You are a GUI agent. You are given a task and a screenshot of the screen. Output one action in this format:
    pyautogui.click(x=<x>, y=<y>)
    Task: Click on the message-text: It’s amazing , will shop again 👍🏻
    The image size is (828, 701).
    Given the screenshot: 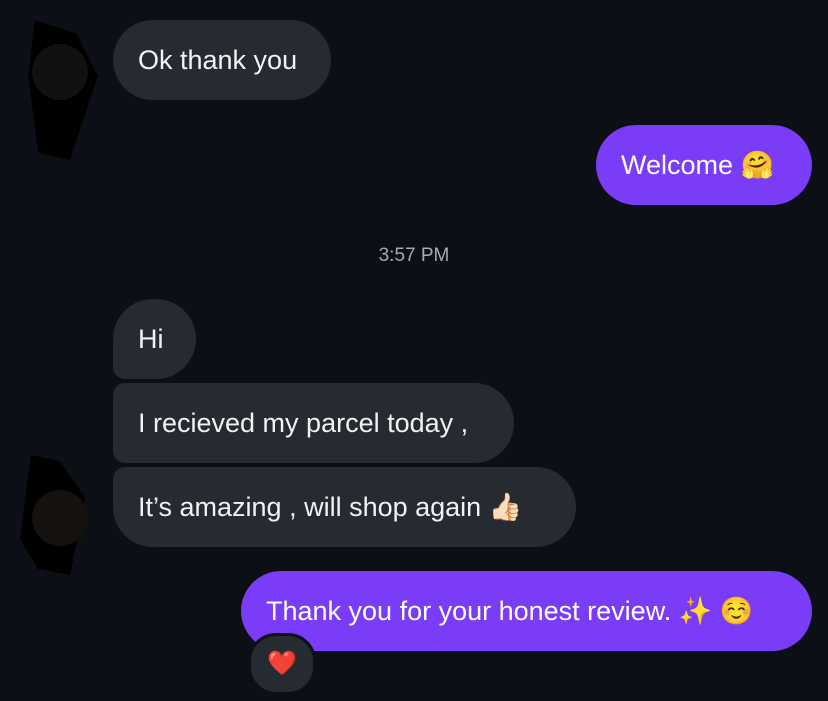 What is the action you would take?
    pyautogui.click(x=330, y=507)
    